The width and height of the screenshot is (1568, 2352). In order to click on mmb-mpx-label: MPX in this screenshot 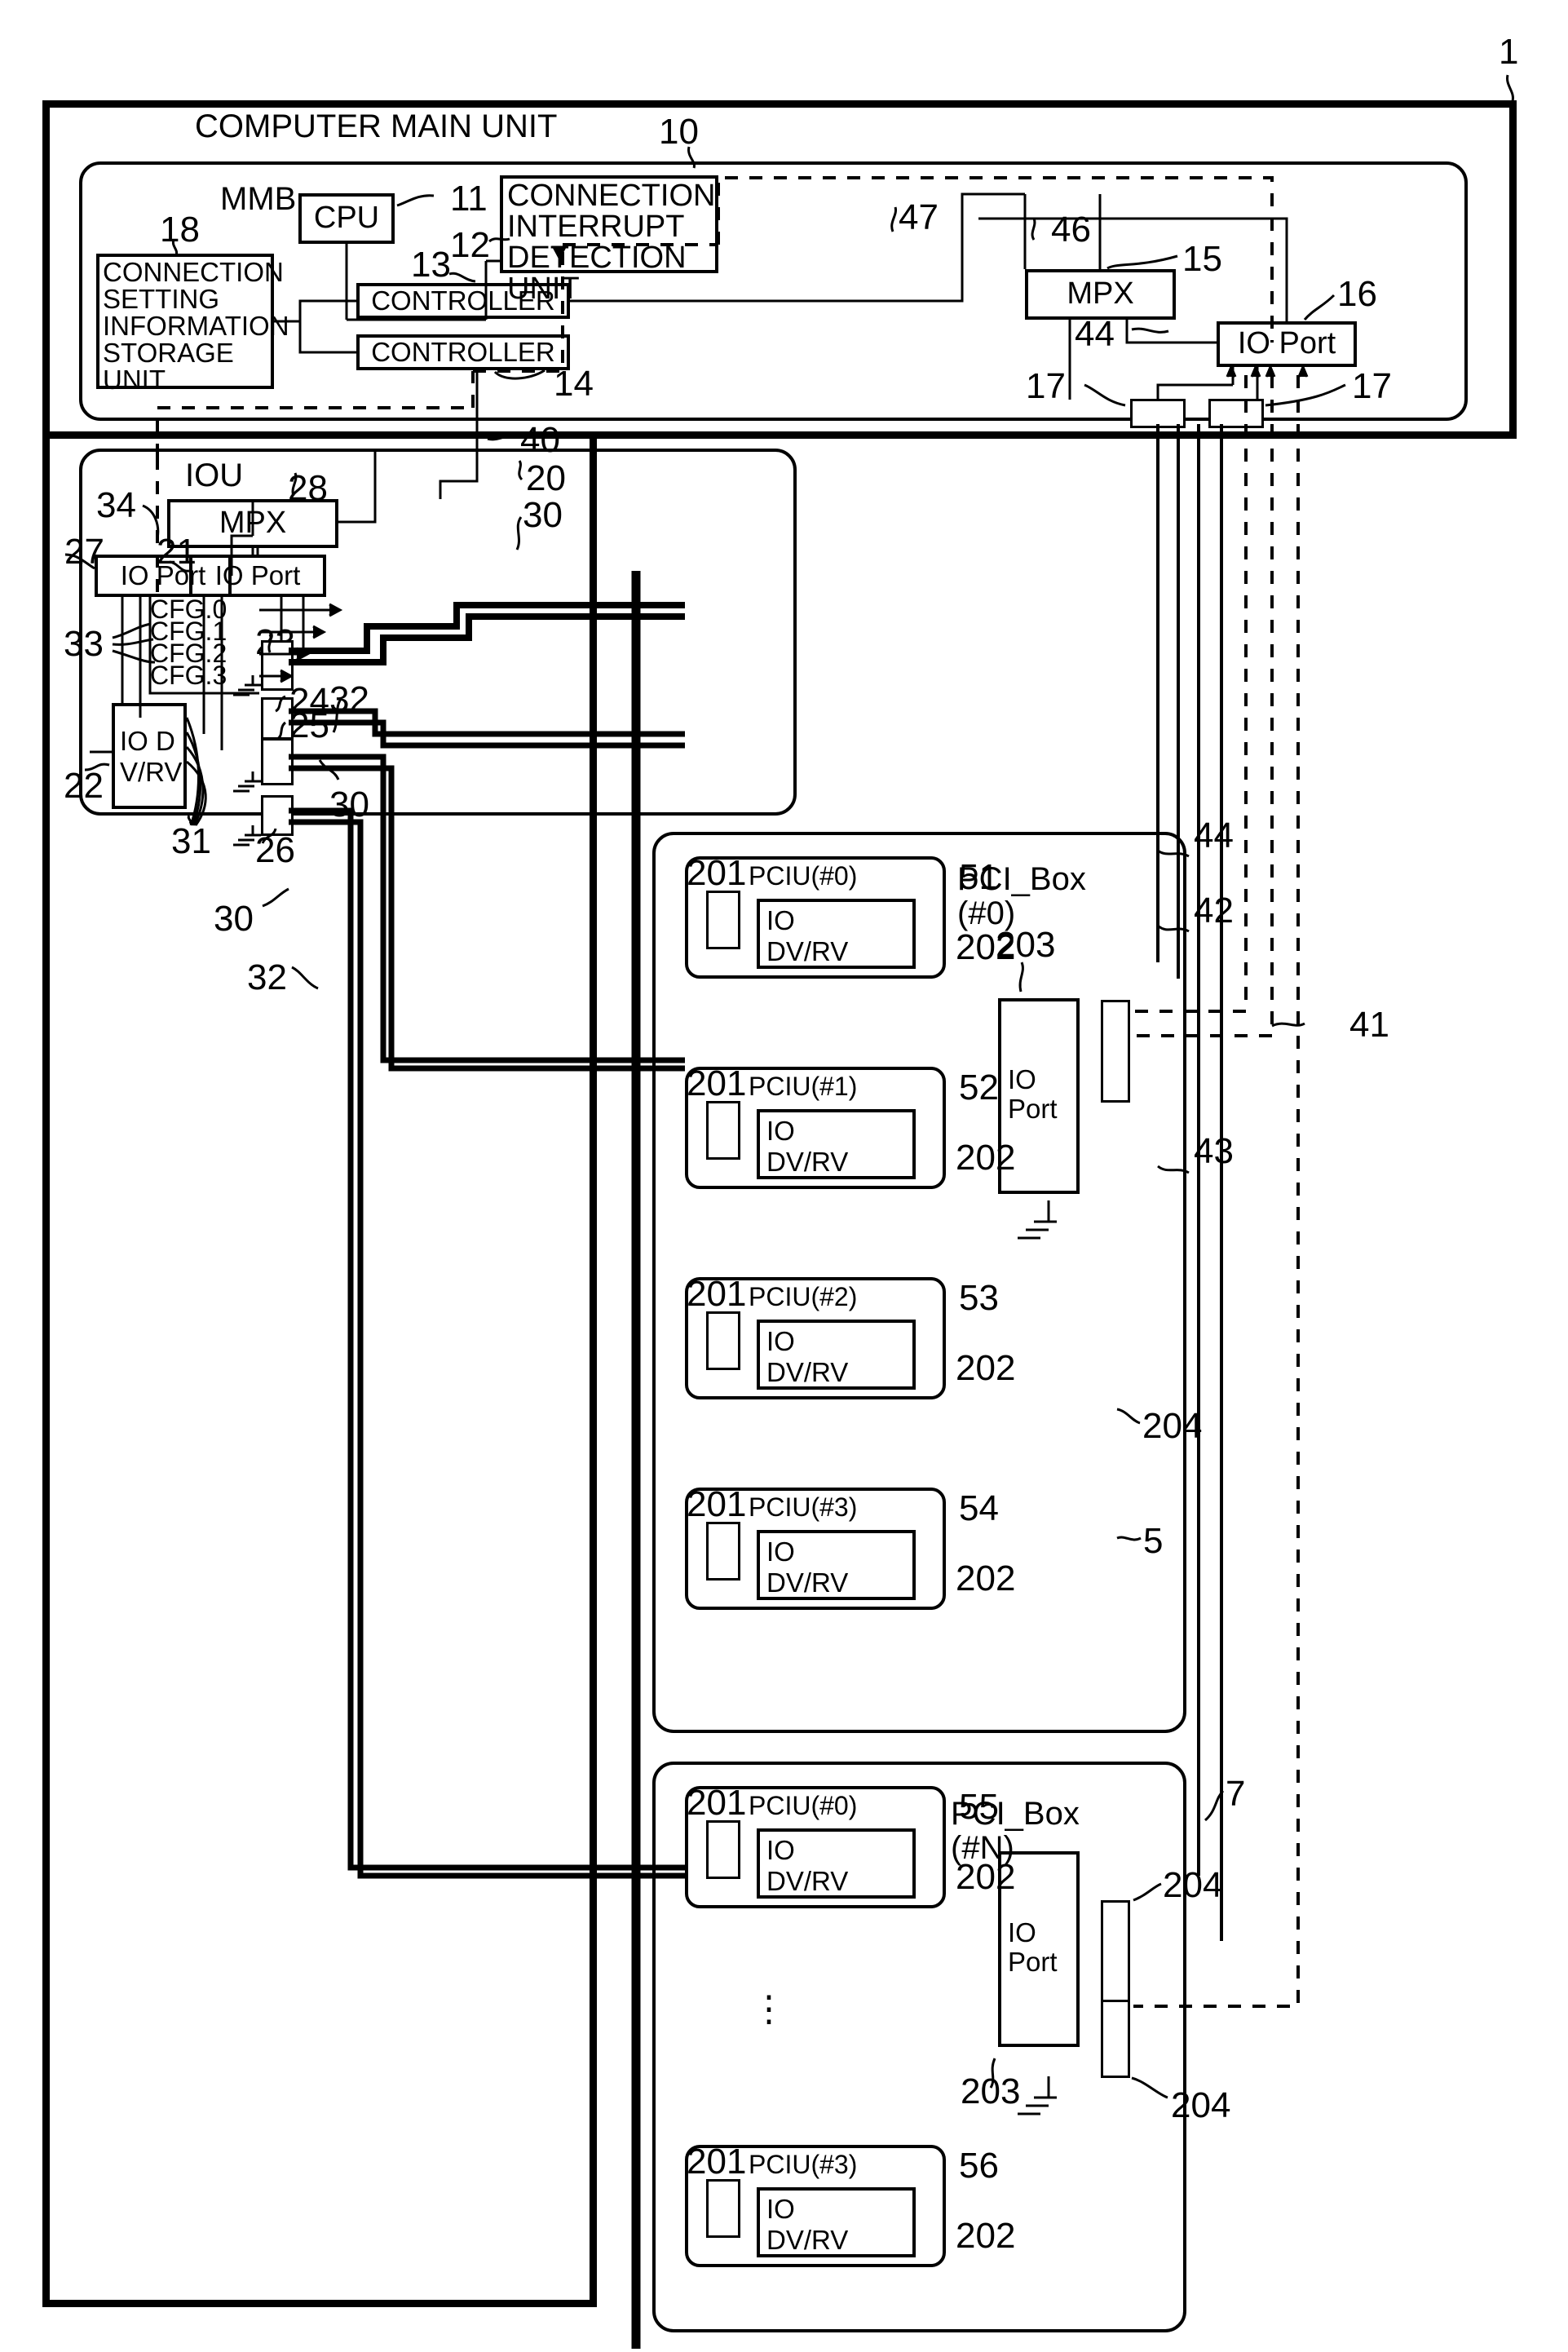, I will do `click(1100, 294)`.